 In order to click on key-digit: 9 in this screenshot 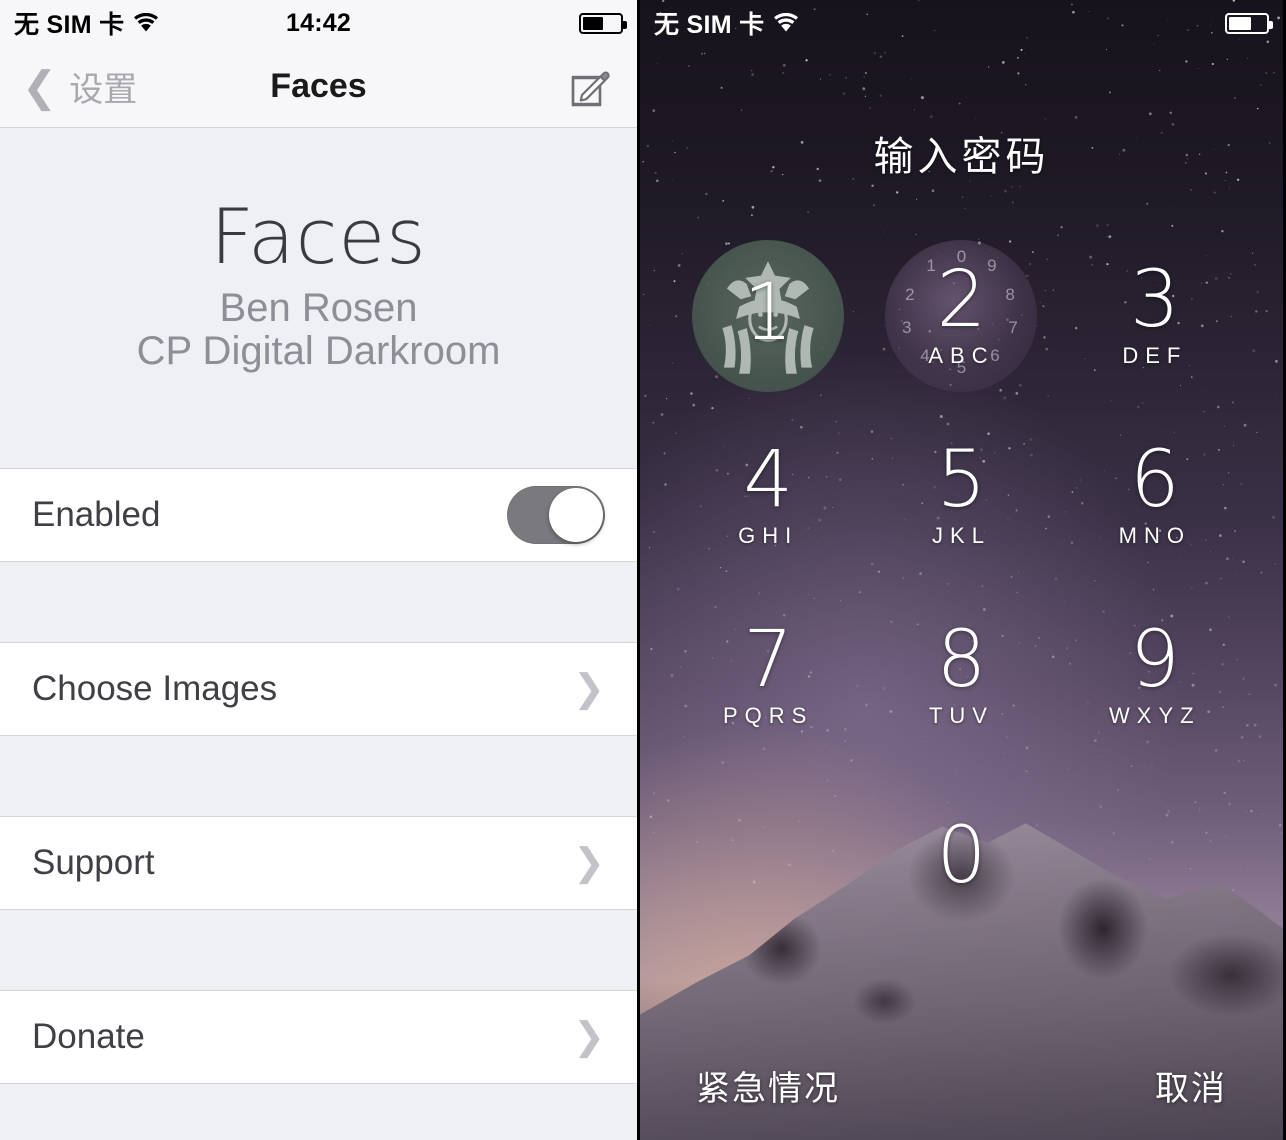, I will do `click(1155, 659)`.